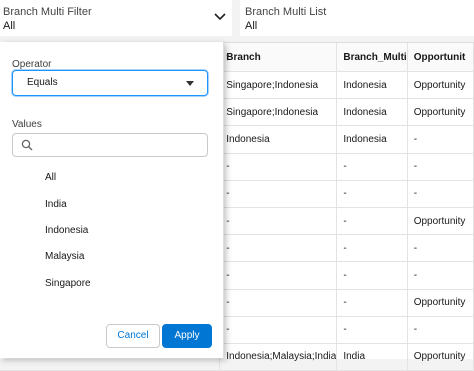  I want to click on operator-value: Equals, so click(42, 82).